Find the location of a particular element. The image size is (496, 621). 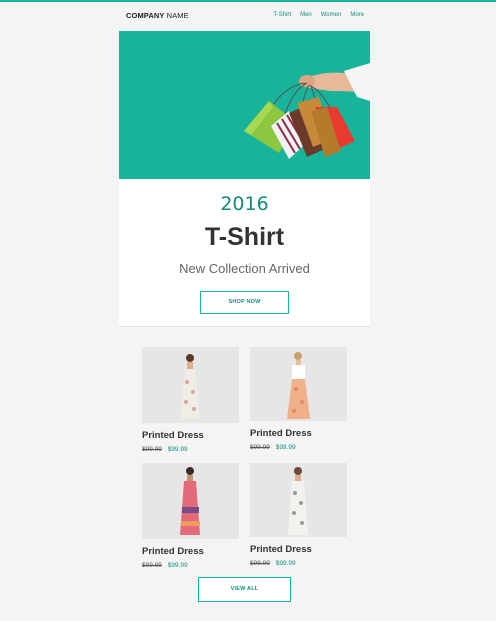

hero-subtitle: New Collection Arrived is located at coordinates (244, 268).